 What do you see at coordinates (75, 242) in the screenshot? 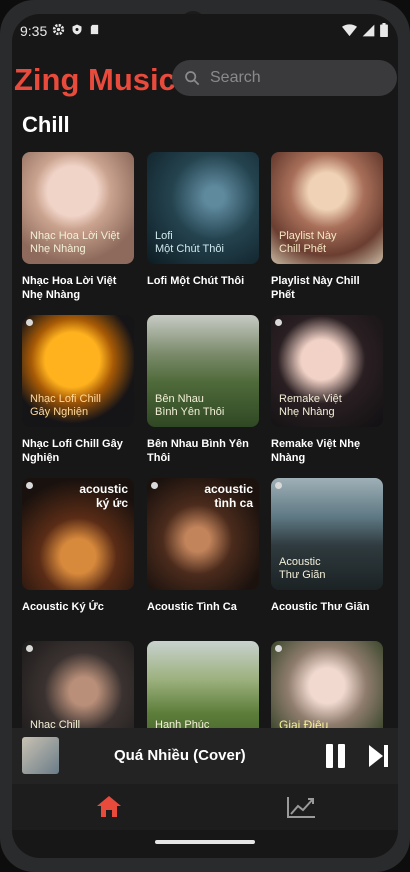
I see `cover-caption: Nhạc Hoa Lời Việt Nhẹ Nhàng` at bounding box center [75, 242].